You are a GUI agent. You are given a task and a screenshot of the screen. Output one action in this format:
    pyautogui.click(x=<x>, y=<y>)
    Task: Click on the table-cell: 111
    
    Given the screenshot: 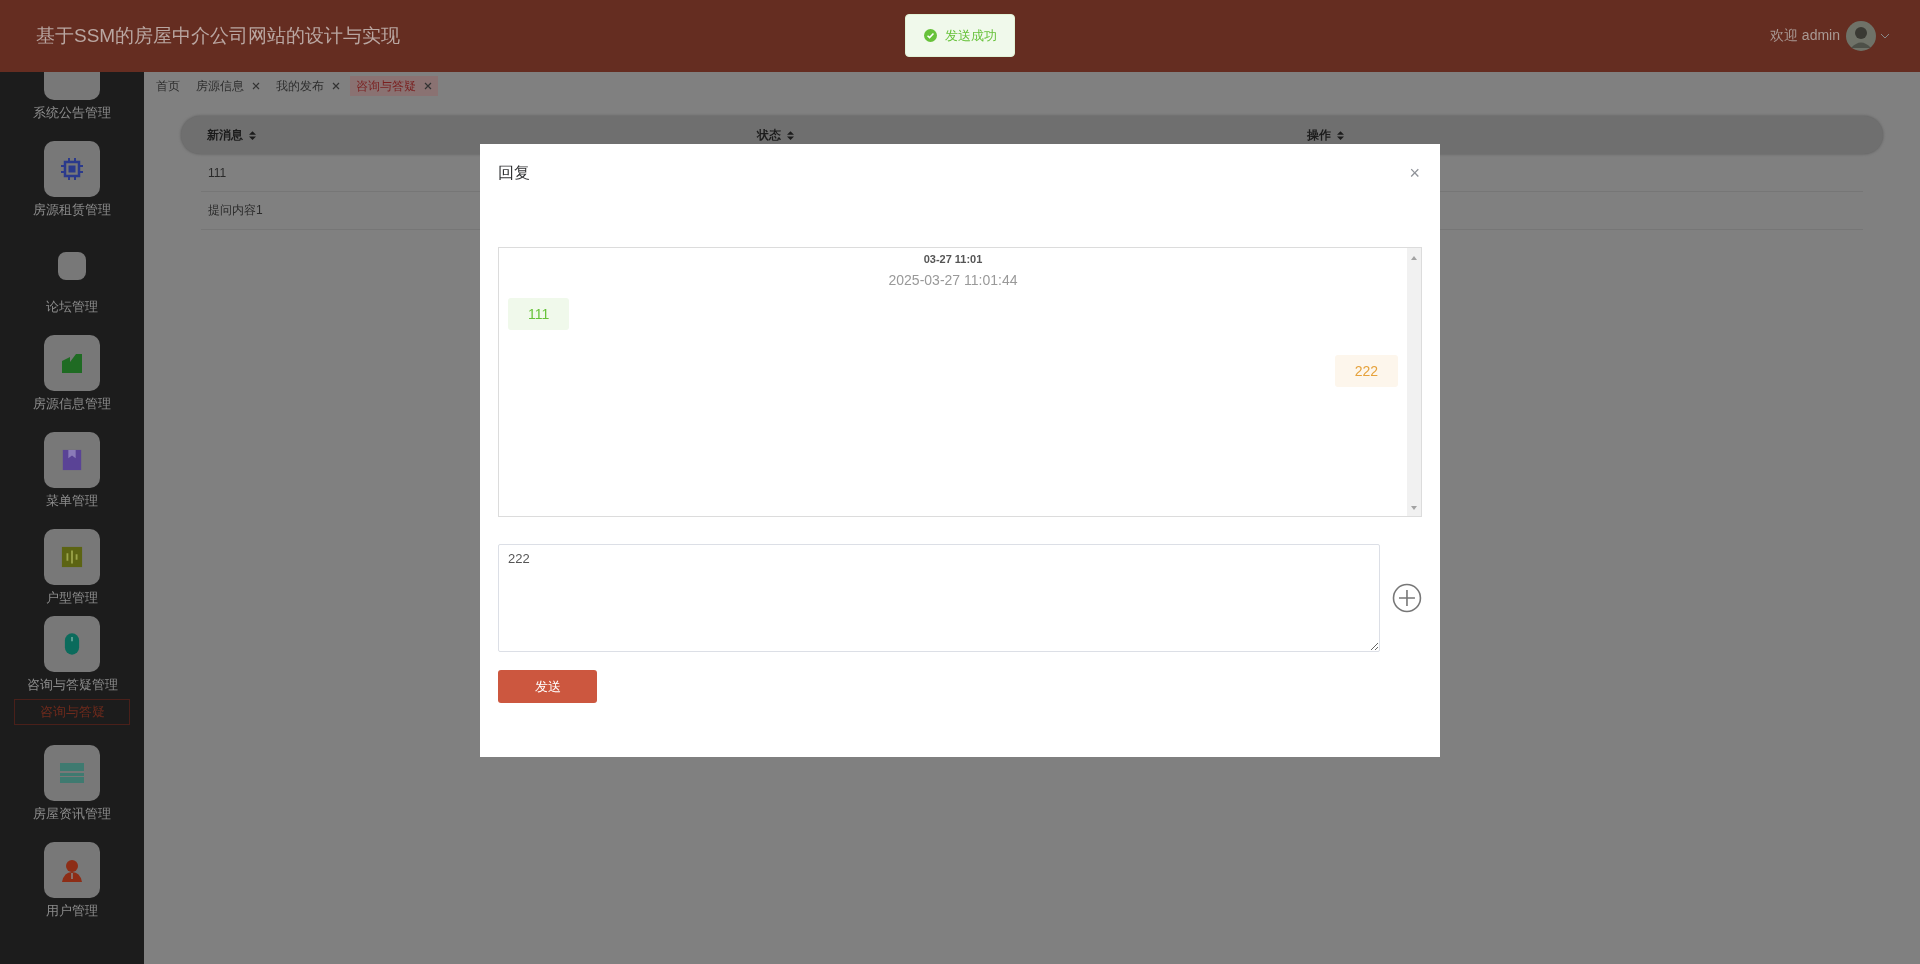 What is the action you would take?
    pyautogui.click(x=217, y=172)
    